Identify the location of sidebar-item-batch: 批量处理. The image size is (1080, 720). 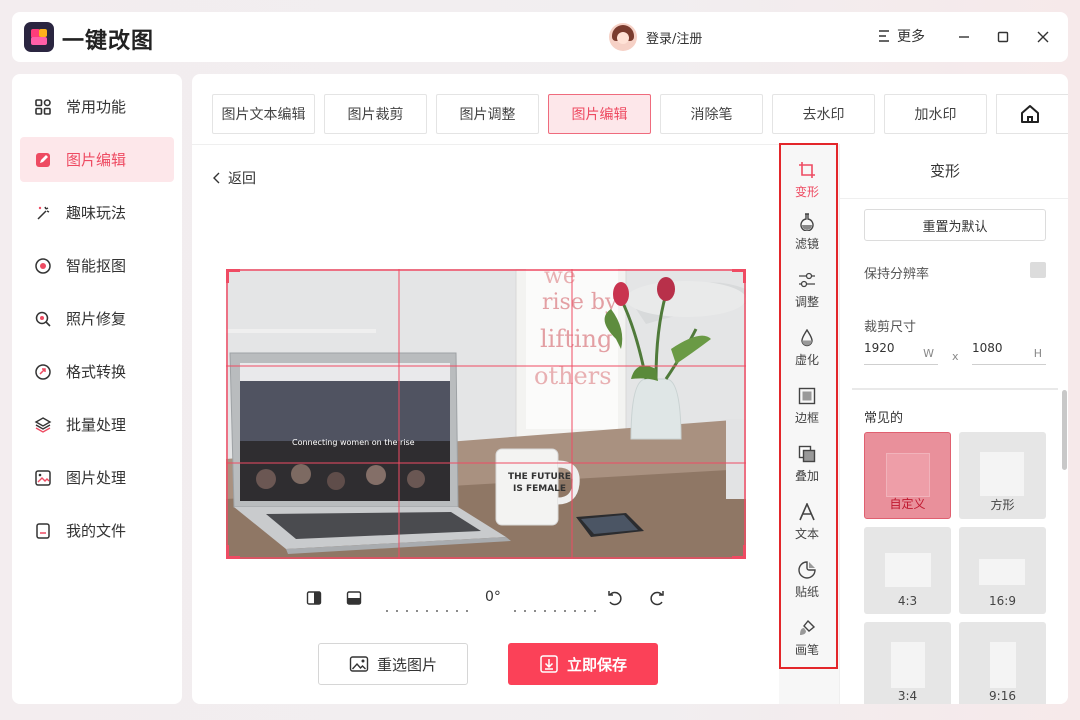
(97, 424).